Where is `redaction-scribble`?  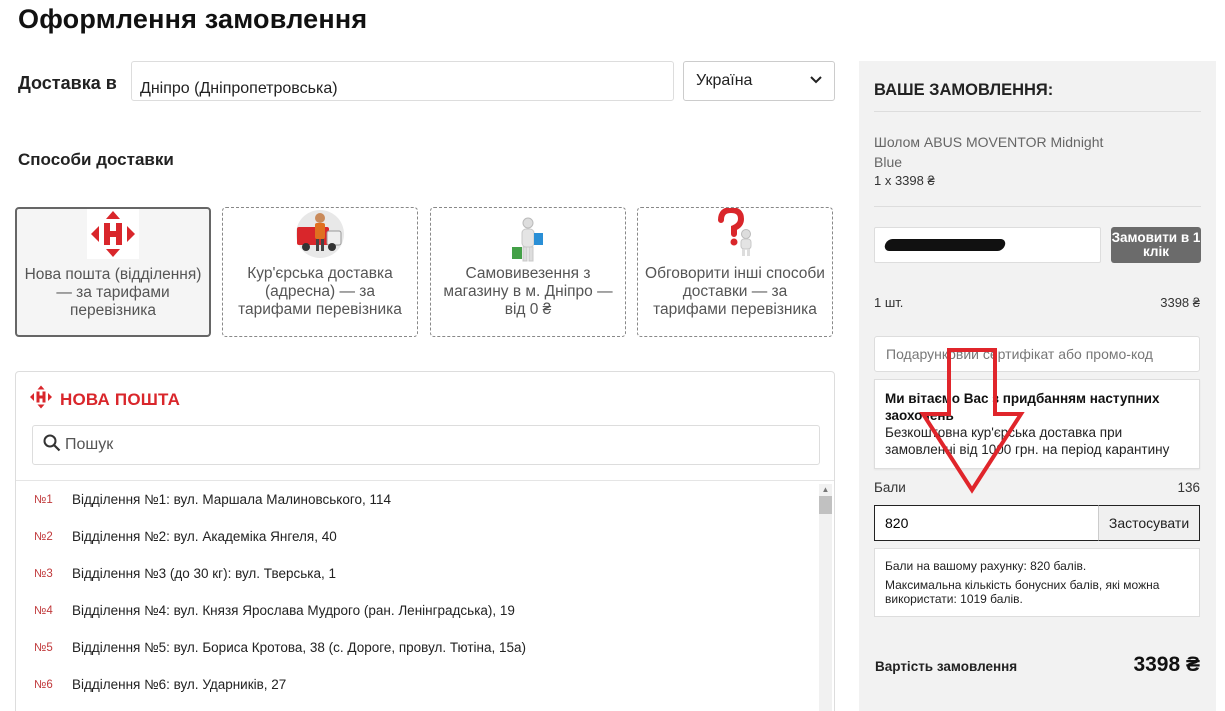 redaction-scribble is located at coordinates (945, 245).